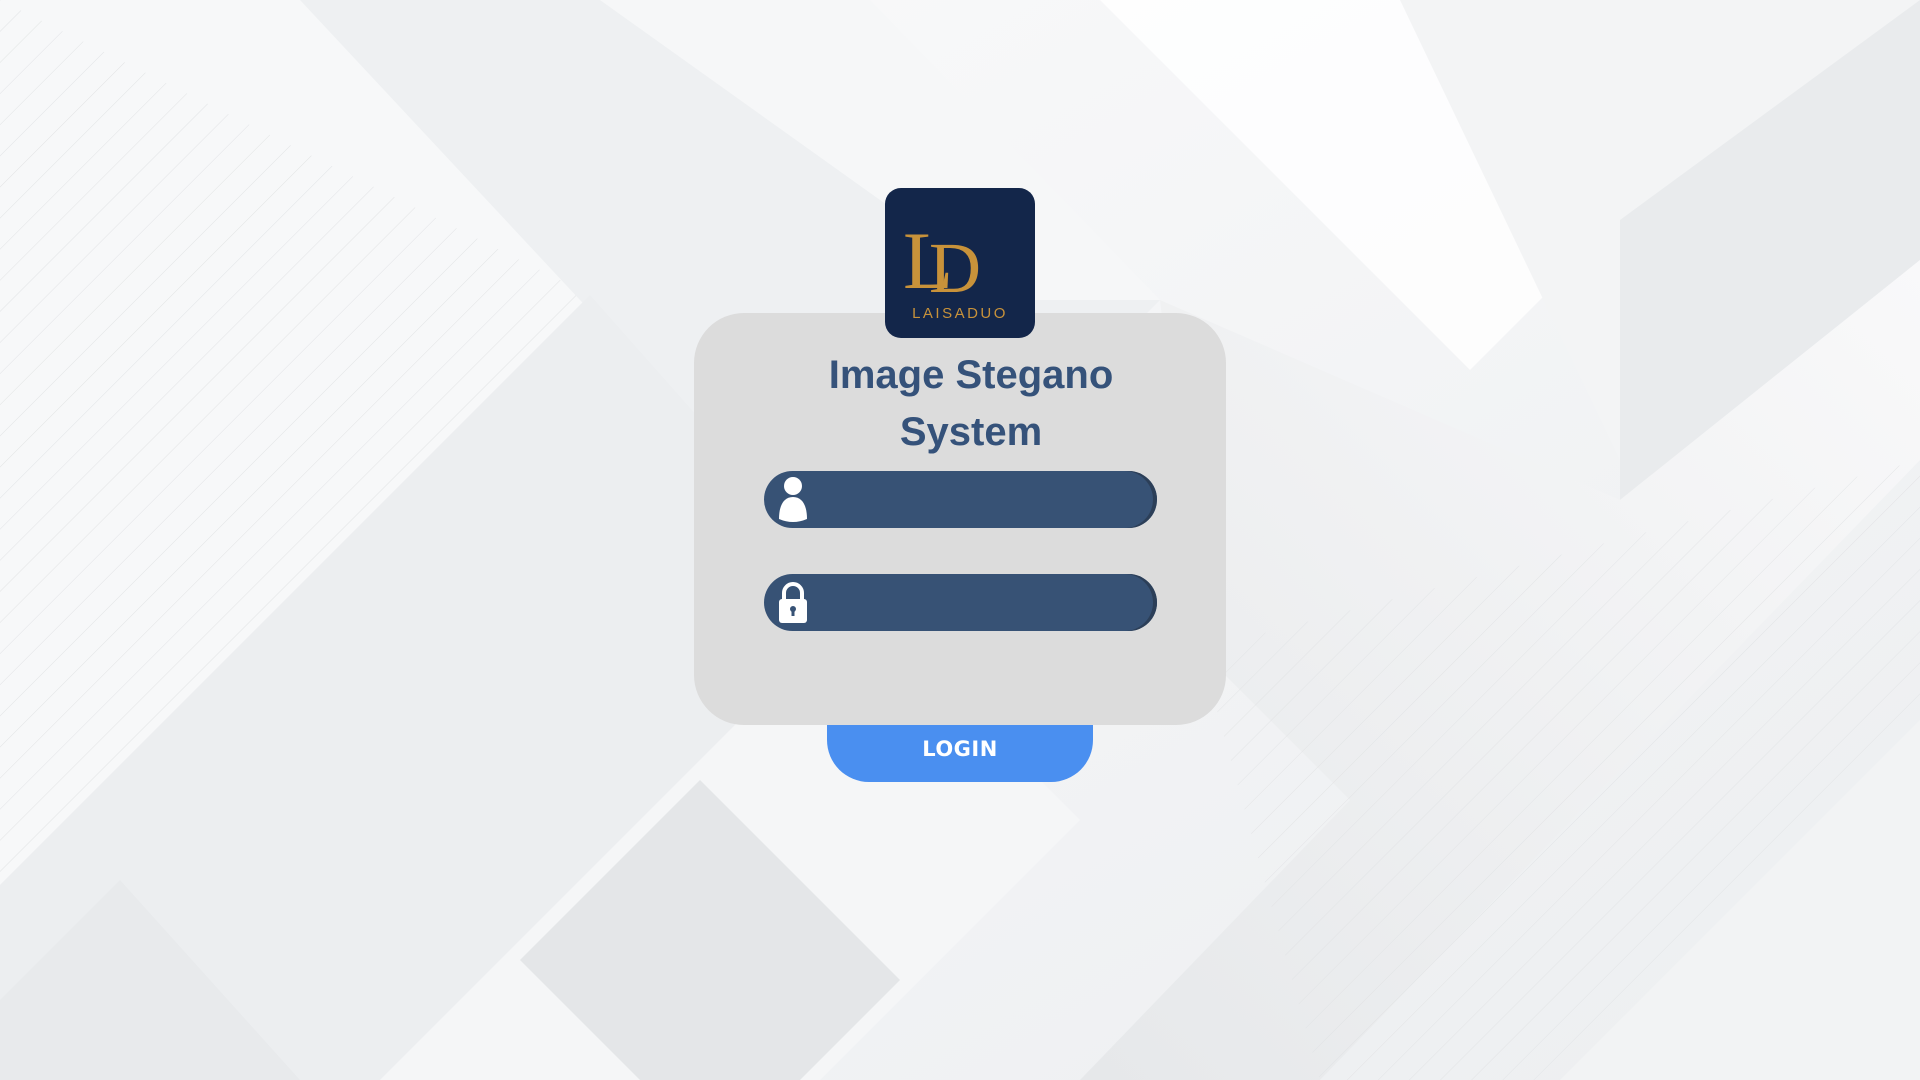 The image size is (1920, 1080). I want to click on username-field, so click(960, 500).